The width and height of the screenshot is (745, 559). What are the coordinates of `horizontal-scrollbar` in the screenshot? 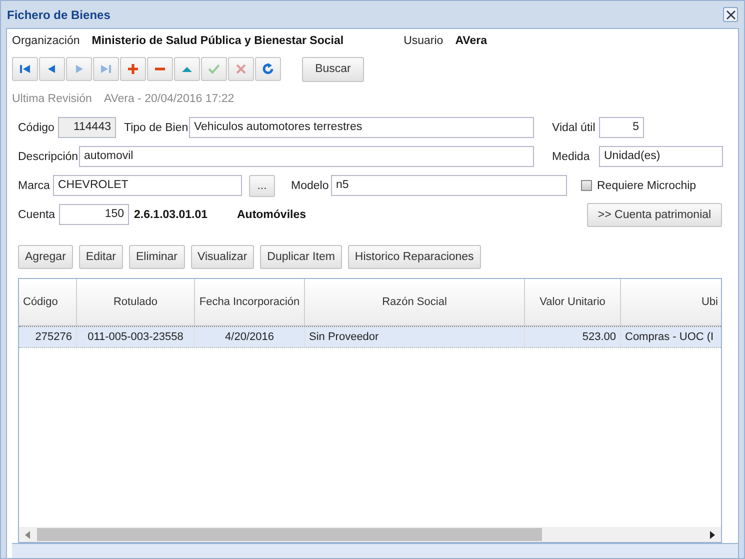 It's located at (370, 534).